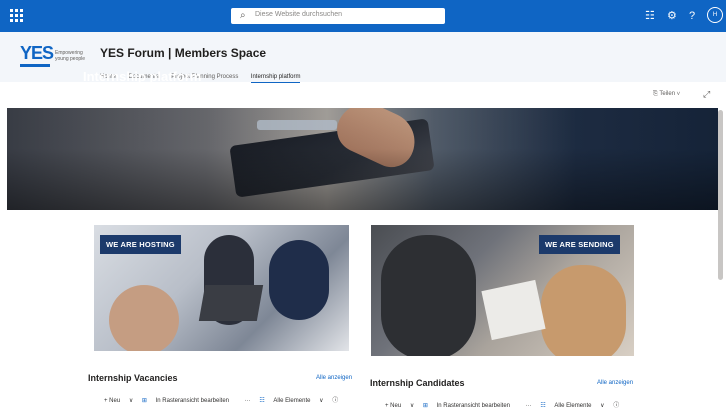 This screenshot has width=726, height=414. I want to click on candidates-view-selector: ☷ Alle Elemente ∨, so click(572, 405).